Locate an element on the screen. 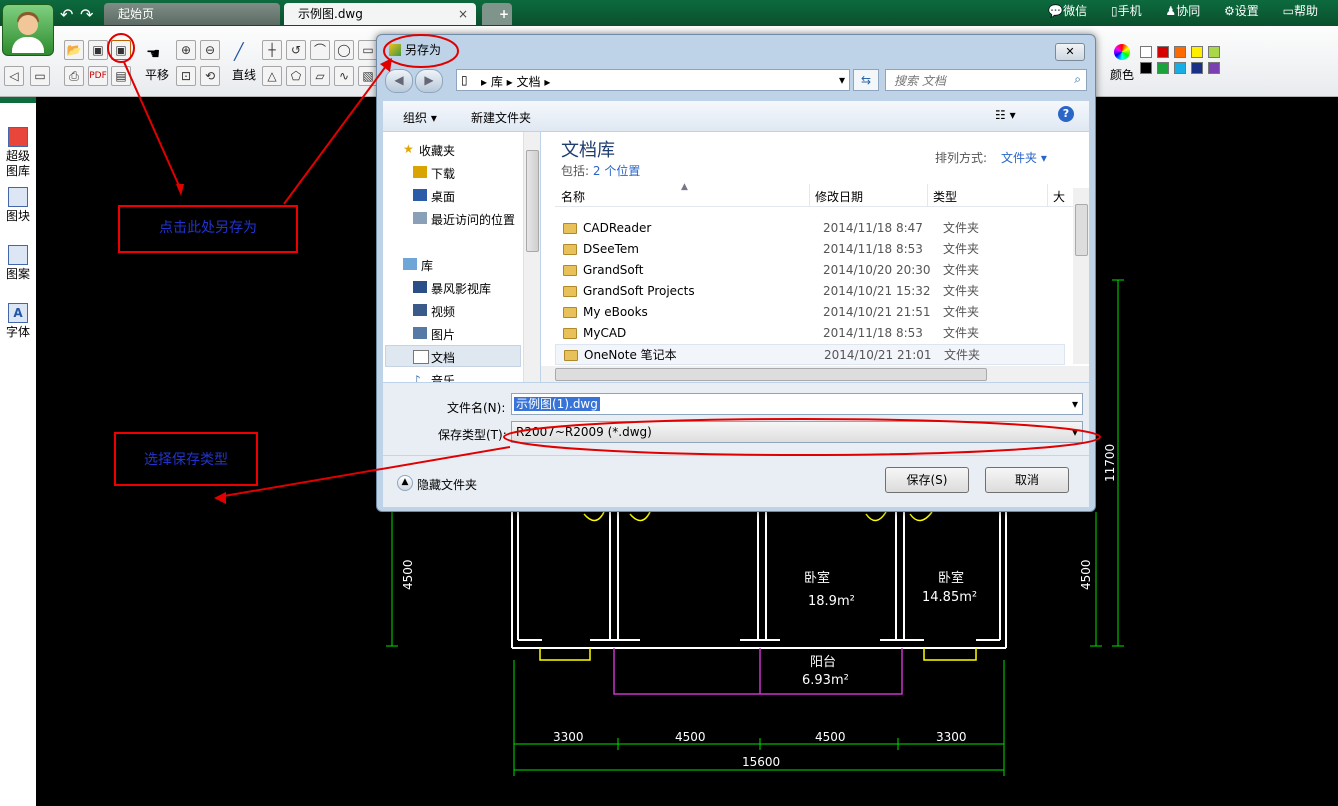  annotation-choose-type: 选择保存类型 is located at coordinates (186, 459).